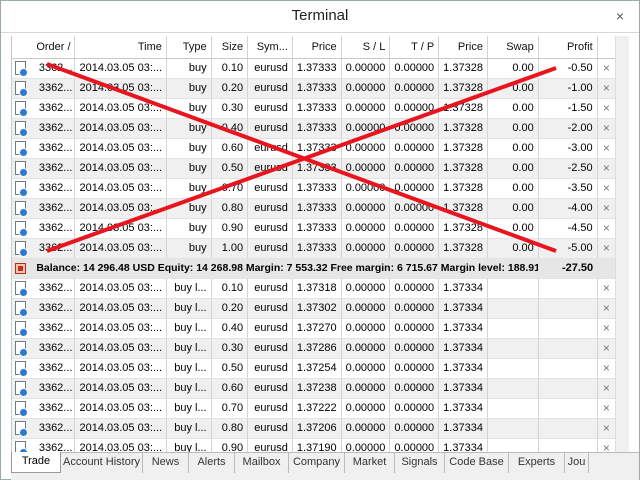 Image resolution: width=640 pixels, height=480 pixels. Describe the element at coordinates (317, 463) in the screenshot. I see `tab-company: Company` at that location.